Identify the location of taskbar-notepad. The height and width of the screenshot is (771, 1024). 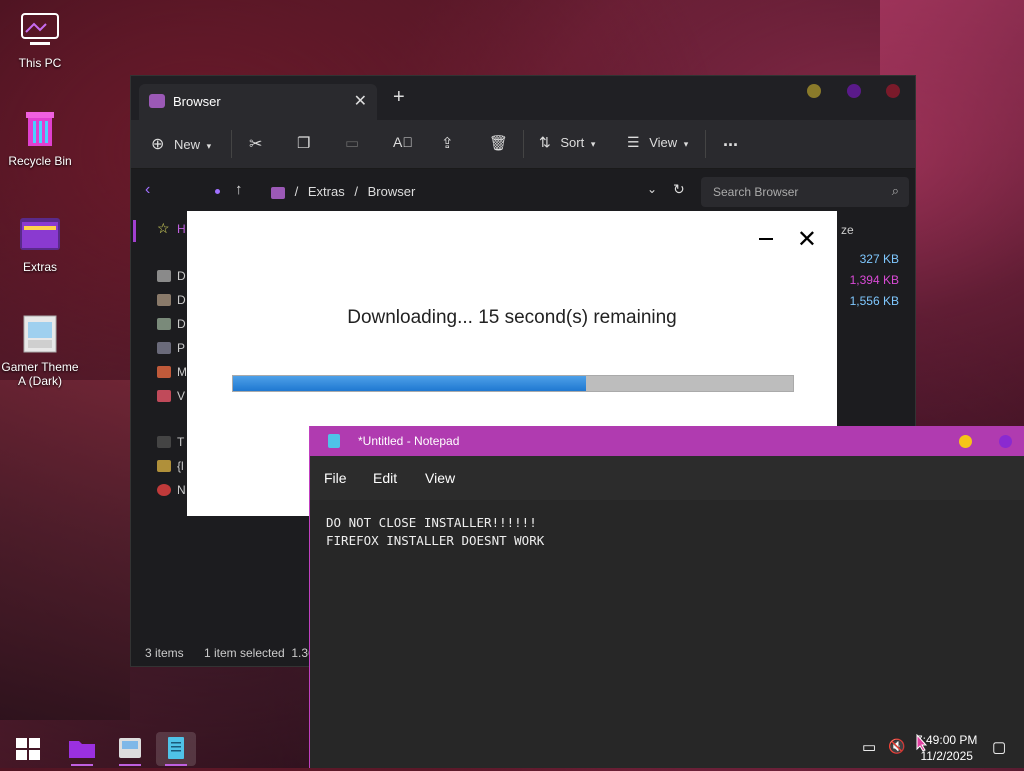
(176, 749).